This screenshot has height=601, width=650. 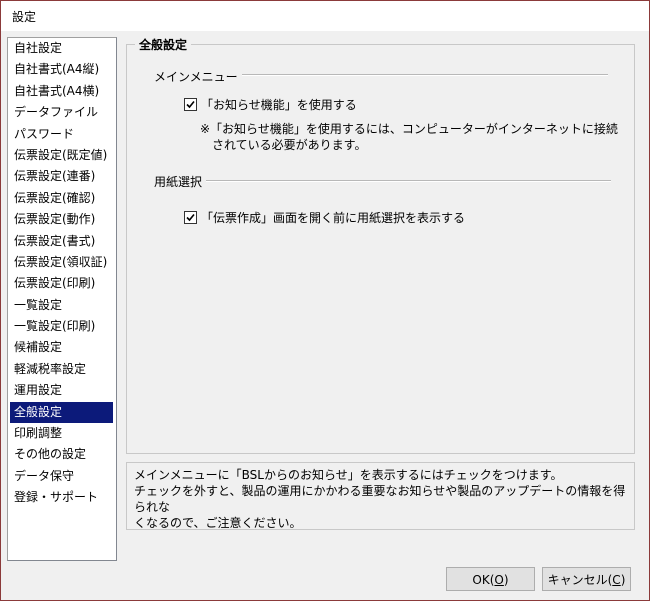 What do you see at coordinates (499, 580) in the screenshot?
I see `ok-button-accelerator: O` at bounding box center [499, 580].